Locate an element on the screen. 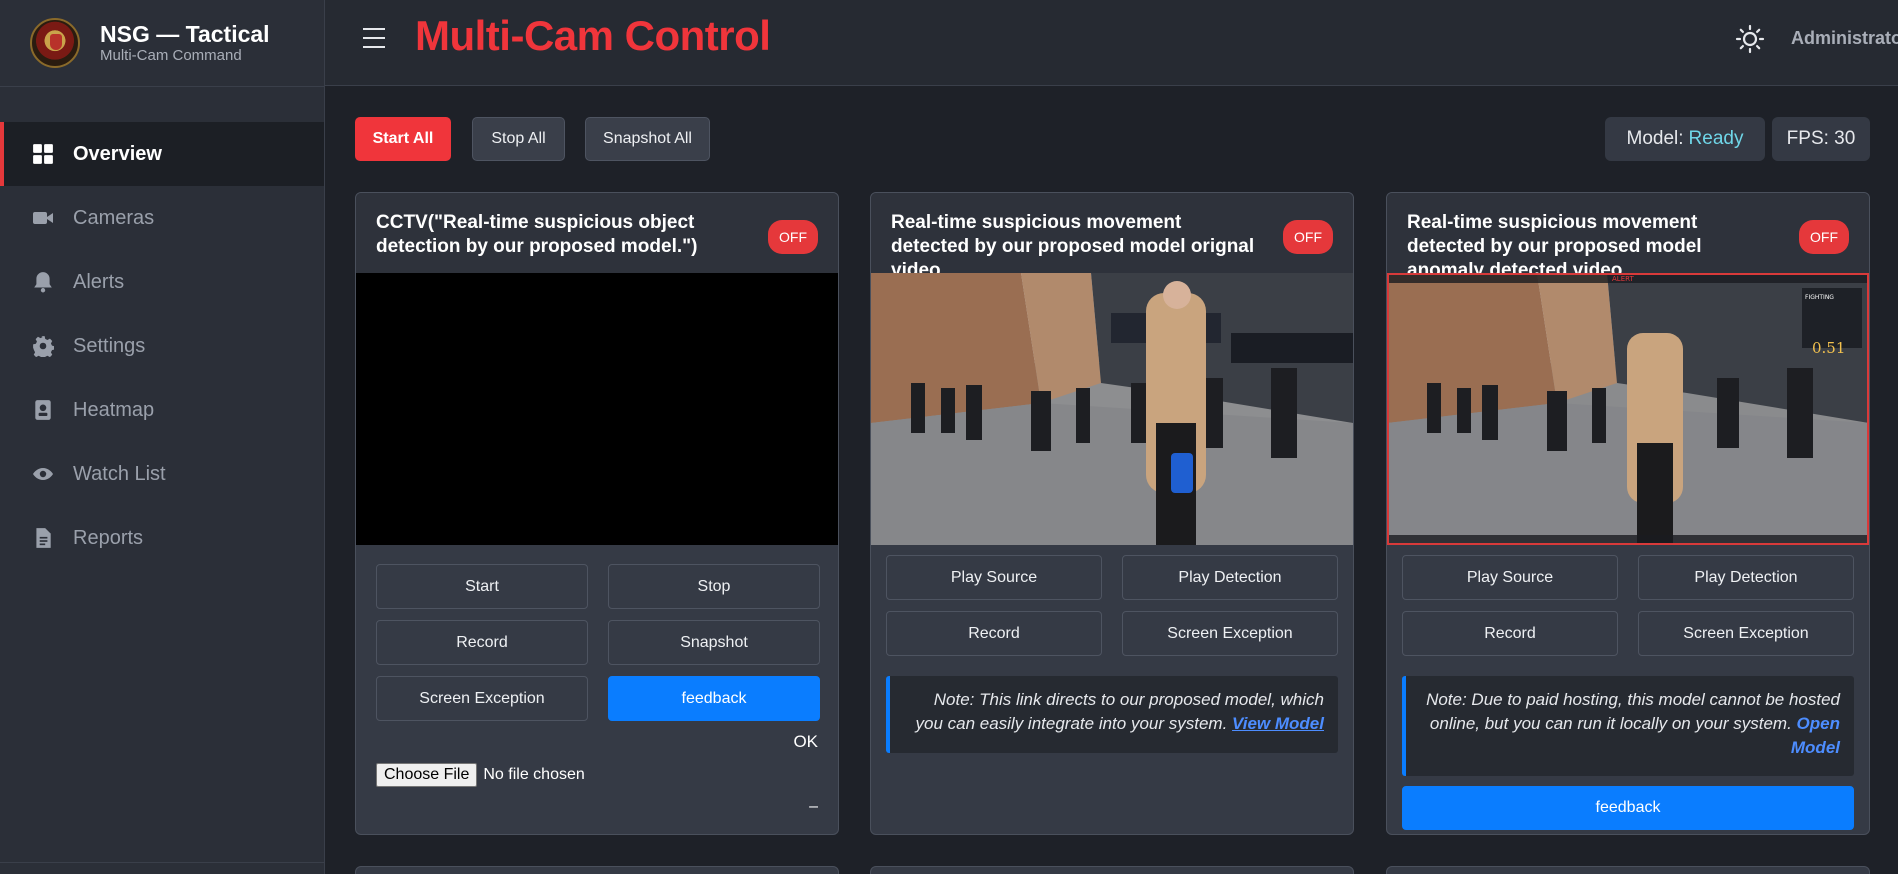 Image resolution: width=1898 pixels, height=874 pixels. street-scene-image is located at coordinates (1112, 409).